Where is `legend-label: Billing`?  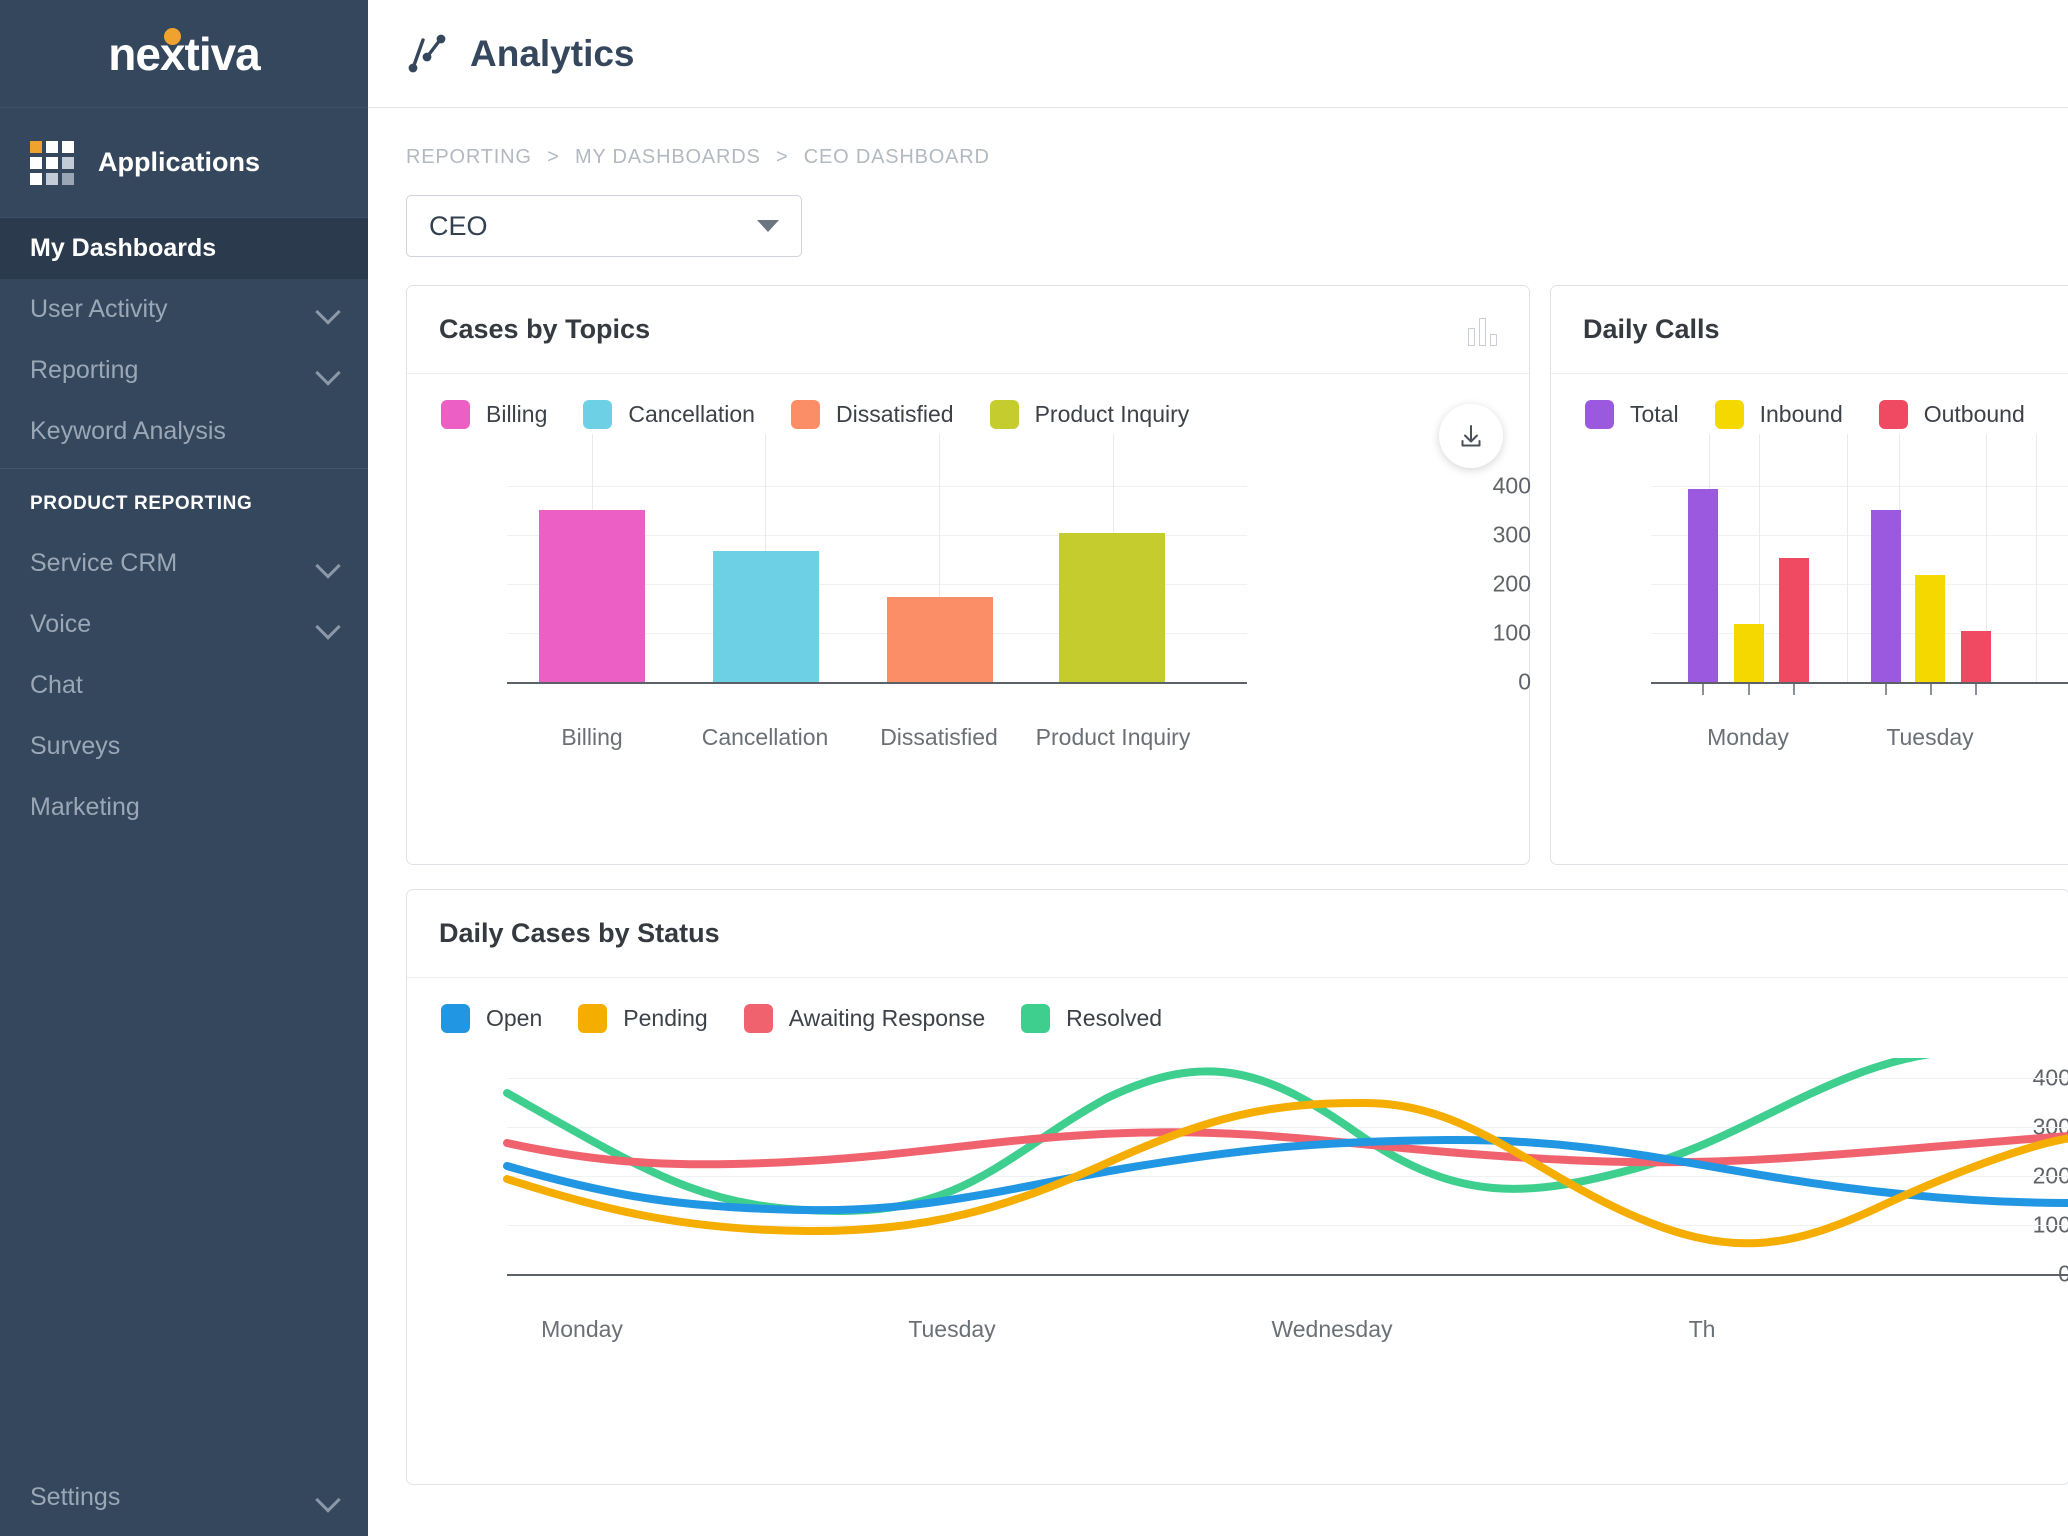
legend-label: Billing is located at coordinates (517, 414).